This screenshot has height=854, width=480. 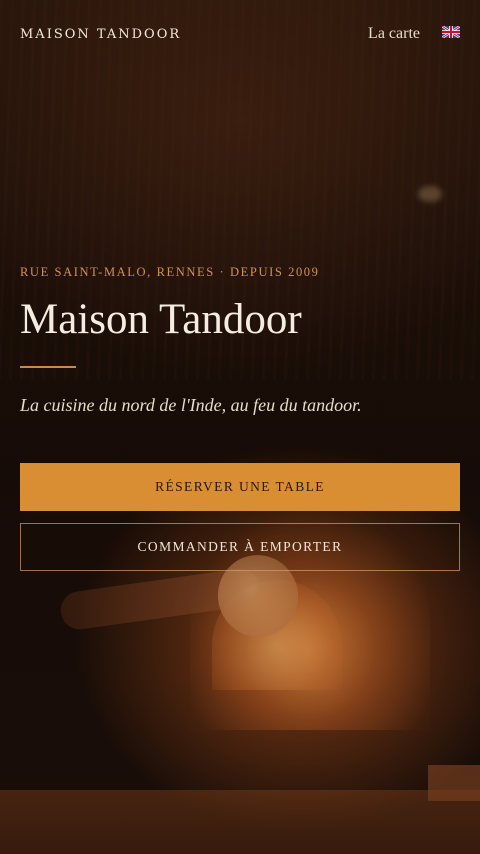 I want to click on page-title: Maison Tandoor, so click(x=161, y=319).